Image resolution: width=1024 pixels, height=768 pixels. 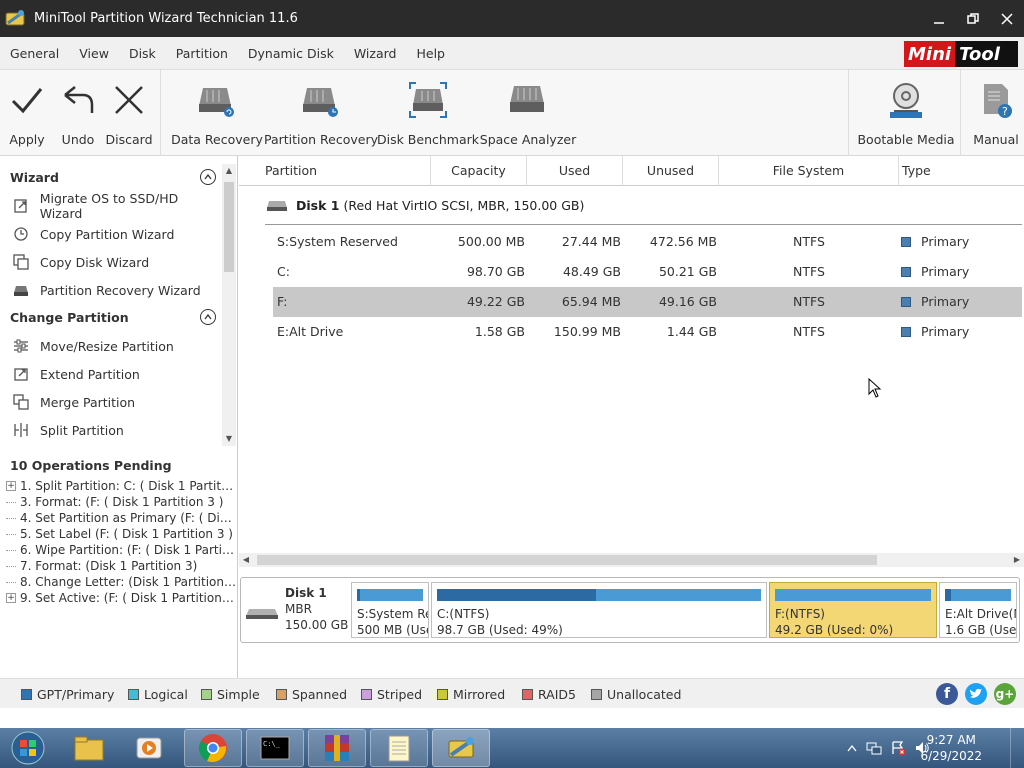 What do you see at coordinates (149, 748) in the screenshot?
I see `taskbar-media-player` at bounding box center [149, 748].